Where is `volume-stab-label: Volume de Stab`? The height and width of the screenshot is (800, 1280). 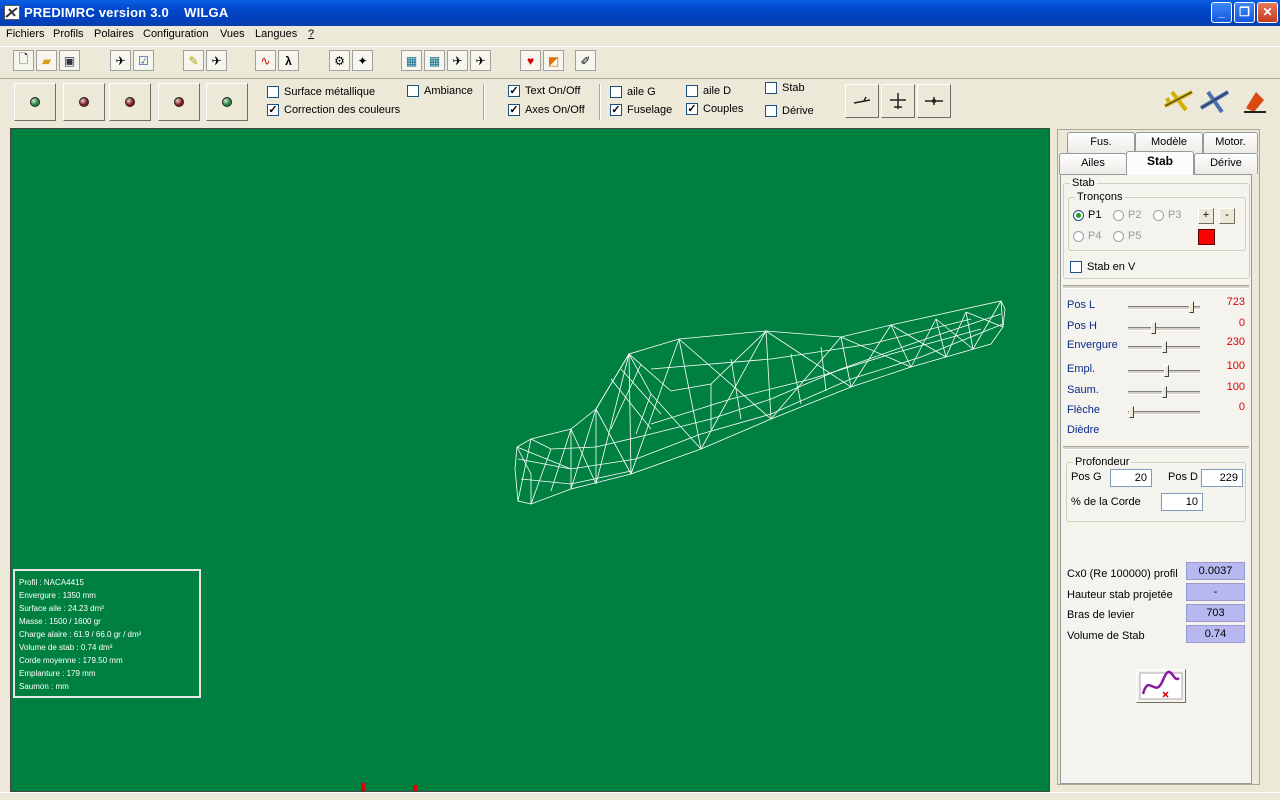
volume-stab-label: Volume de Stab is located at coordinates (1106, 636).